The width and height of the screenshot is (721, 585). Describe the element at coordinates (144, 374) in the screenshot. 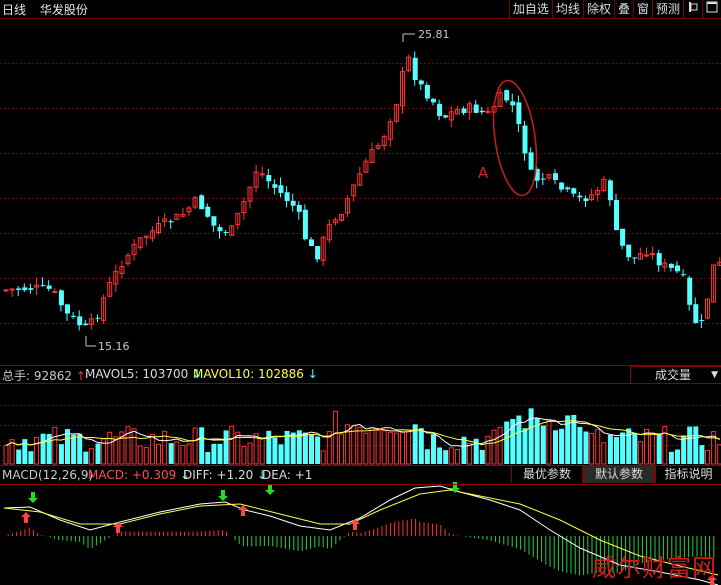

I see `mavol5: MAVOL5: 103700 ↓` at that location.